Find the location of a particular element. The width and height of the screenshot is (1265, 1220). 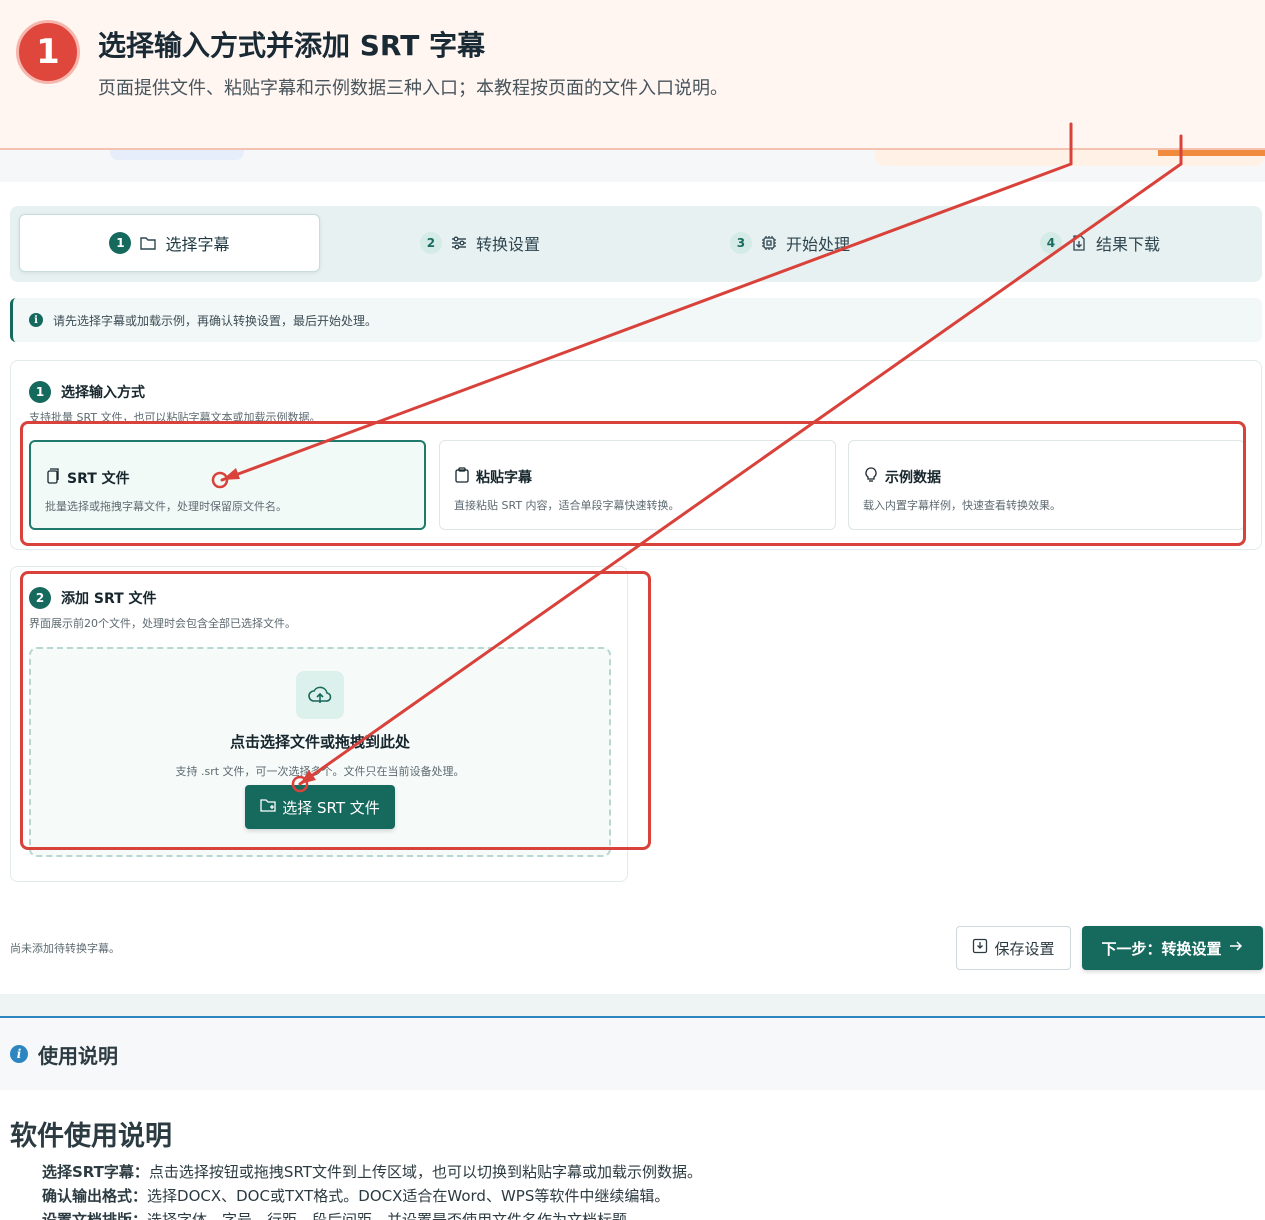

add-srt-heading: 2 添加 SRT 文件 is located at coordinates (93, 598).